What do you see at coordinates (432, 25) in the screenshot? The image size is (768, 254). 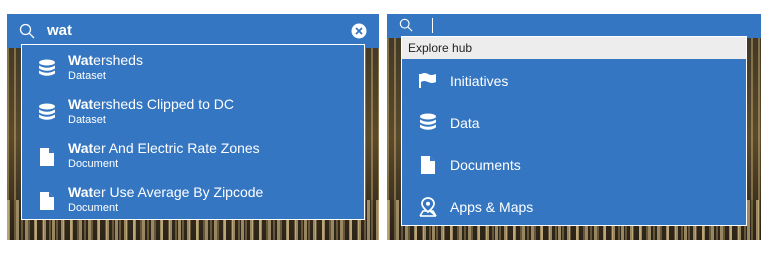 I see `text-cursor` at bounding box center [432, 25].